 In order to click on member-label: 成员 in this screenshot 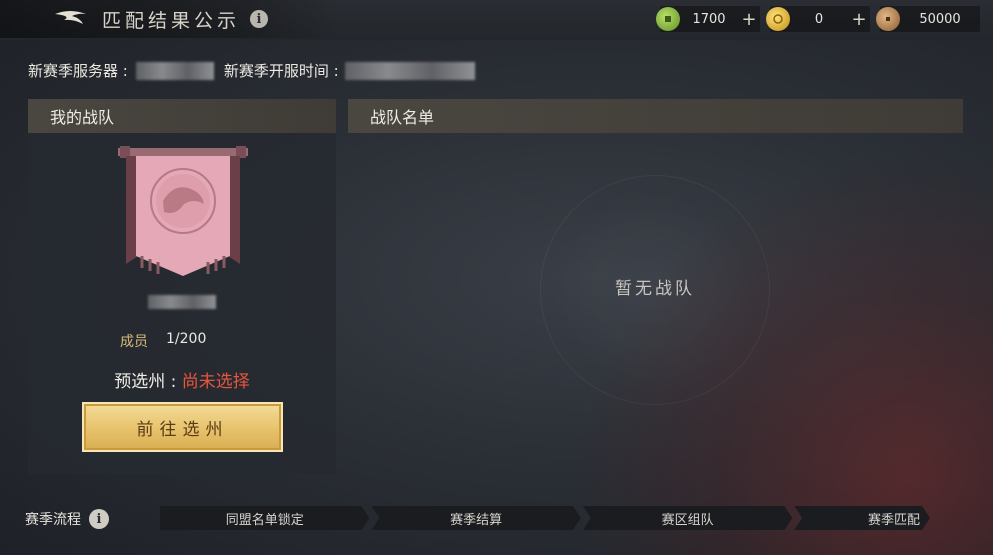, I will do `click(134, 342)`.